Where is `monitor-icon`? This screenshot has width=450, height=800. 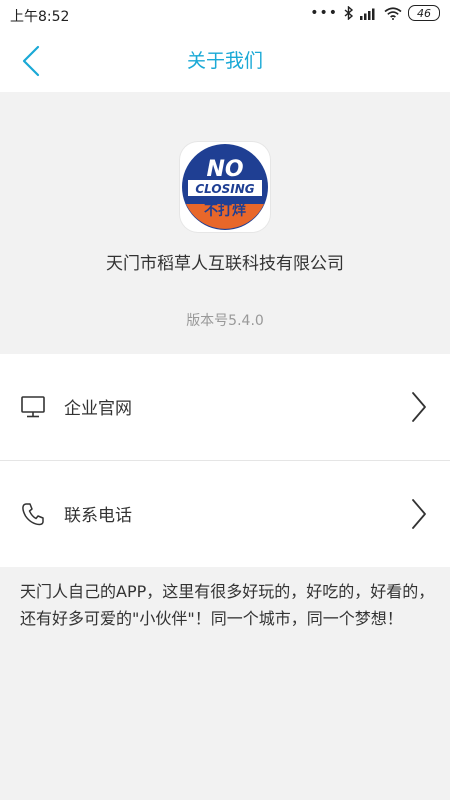 monitor-icon is located at coordinates (33, 407).